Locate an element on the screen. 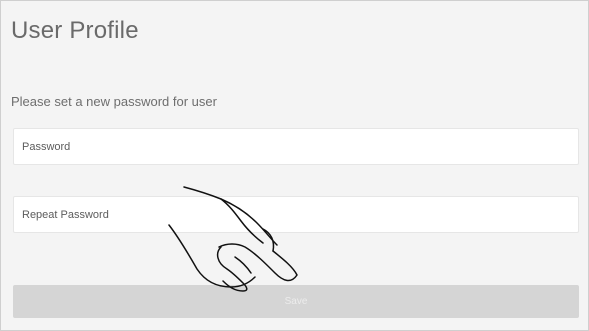  password-placeholder: Password is located at coordinates (46, 146).